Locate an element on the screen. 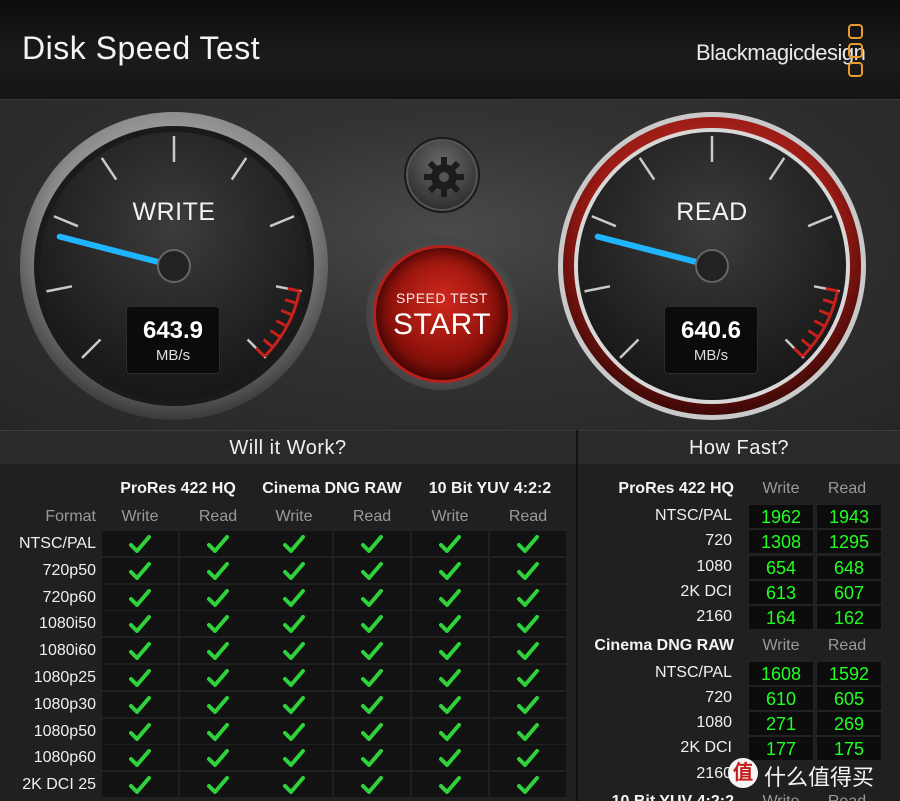 This screenshot has width=900, height=801. read-gauge: READ 640.6 MB/s is located at coordinates (712, 266).